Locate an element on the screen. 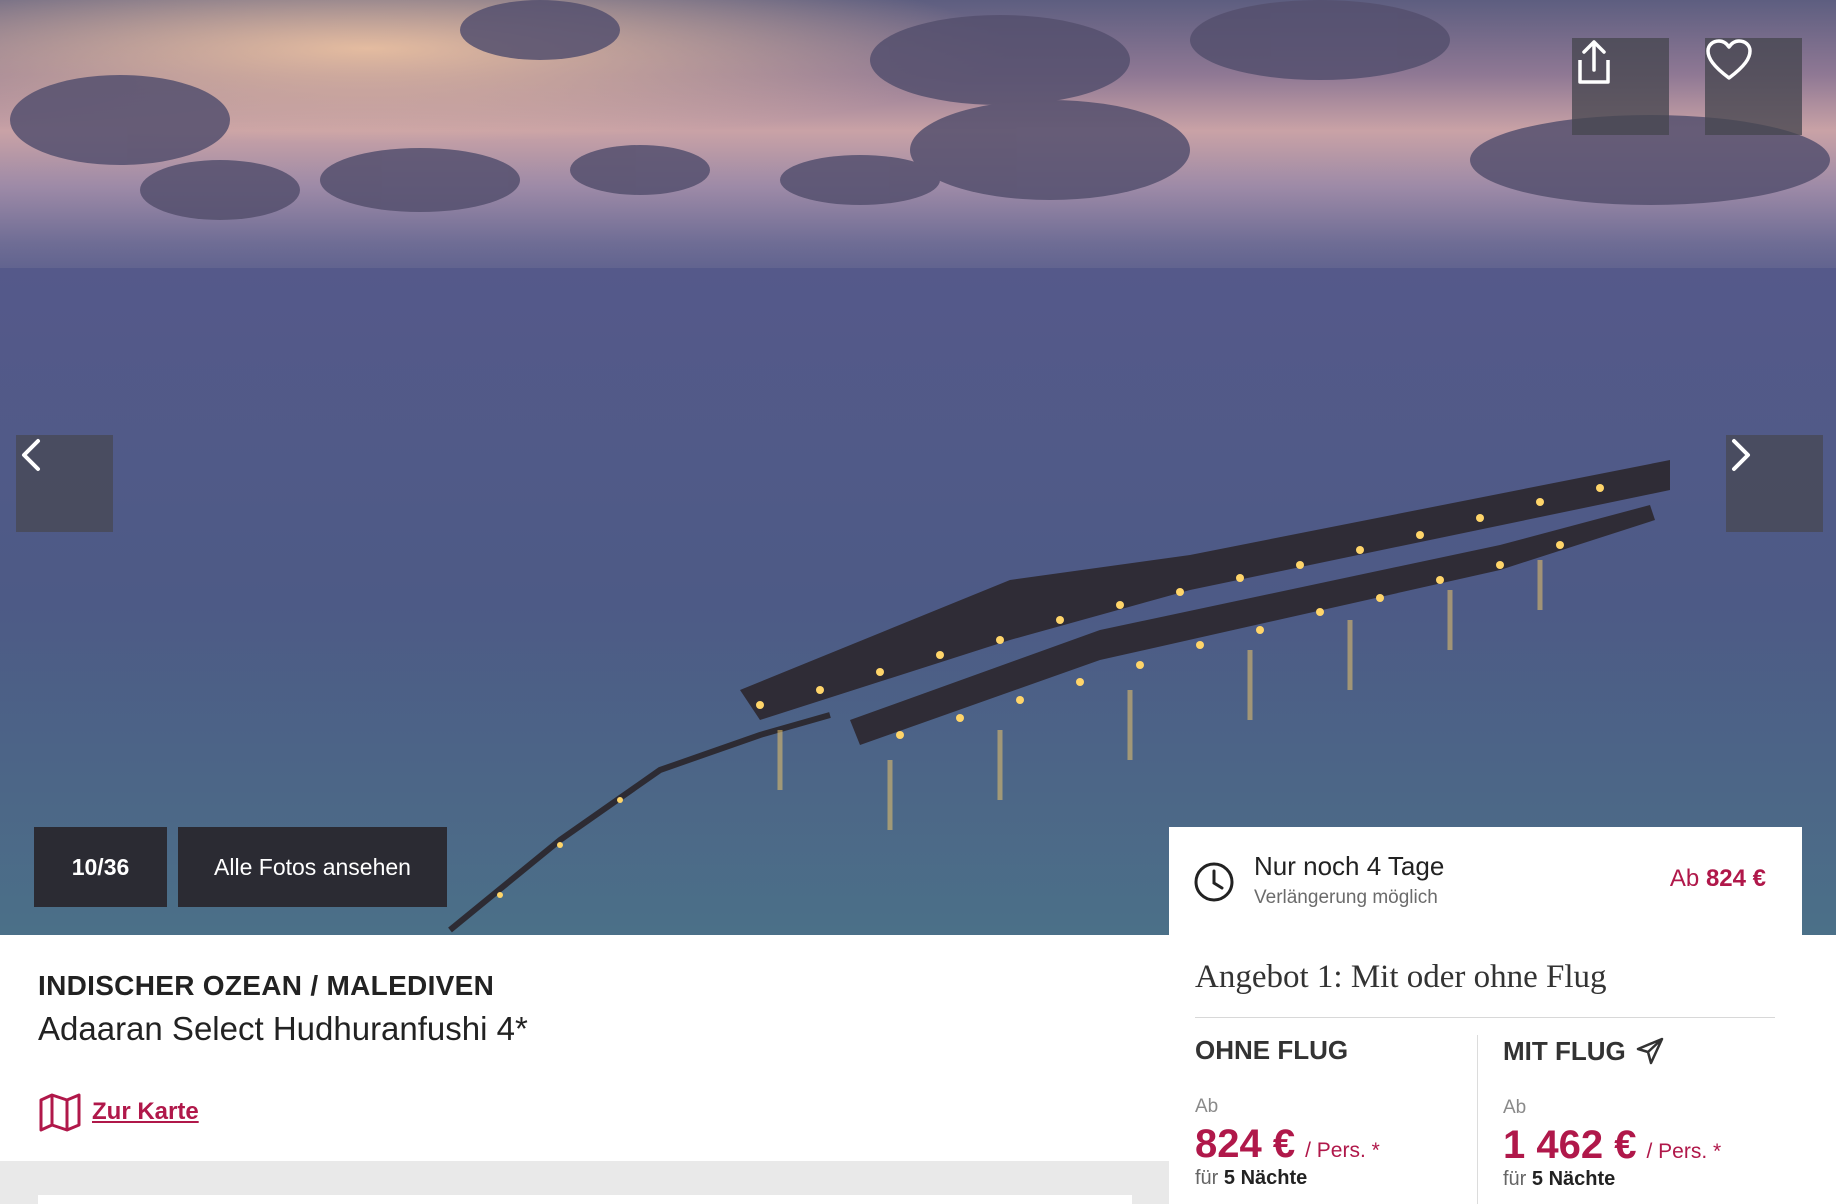 This screenshot has height=1204, width=1836. offer-title: Angebot 1: Mit oder ohne Flug is located at coordinates (1401, 977).